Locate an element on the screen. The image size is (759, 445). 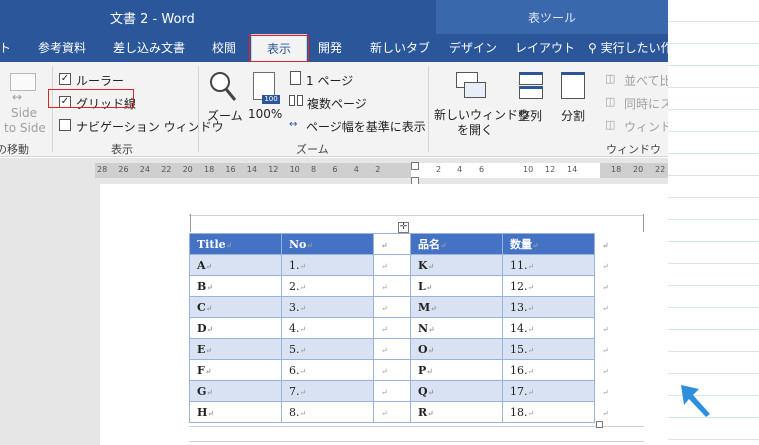
table-cell: 3.↵ is located at coordinates (327, 307).